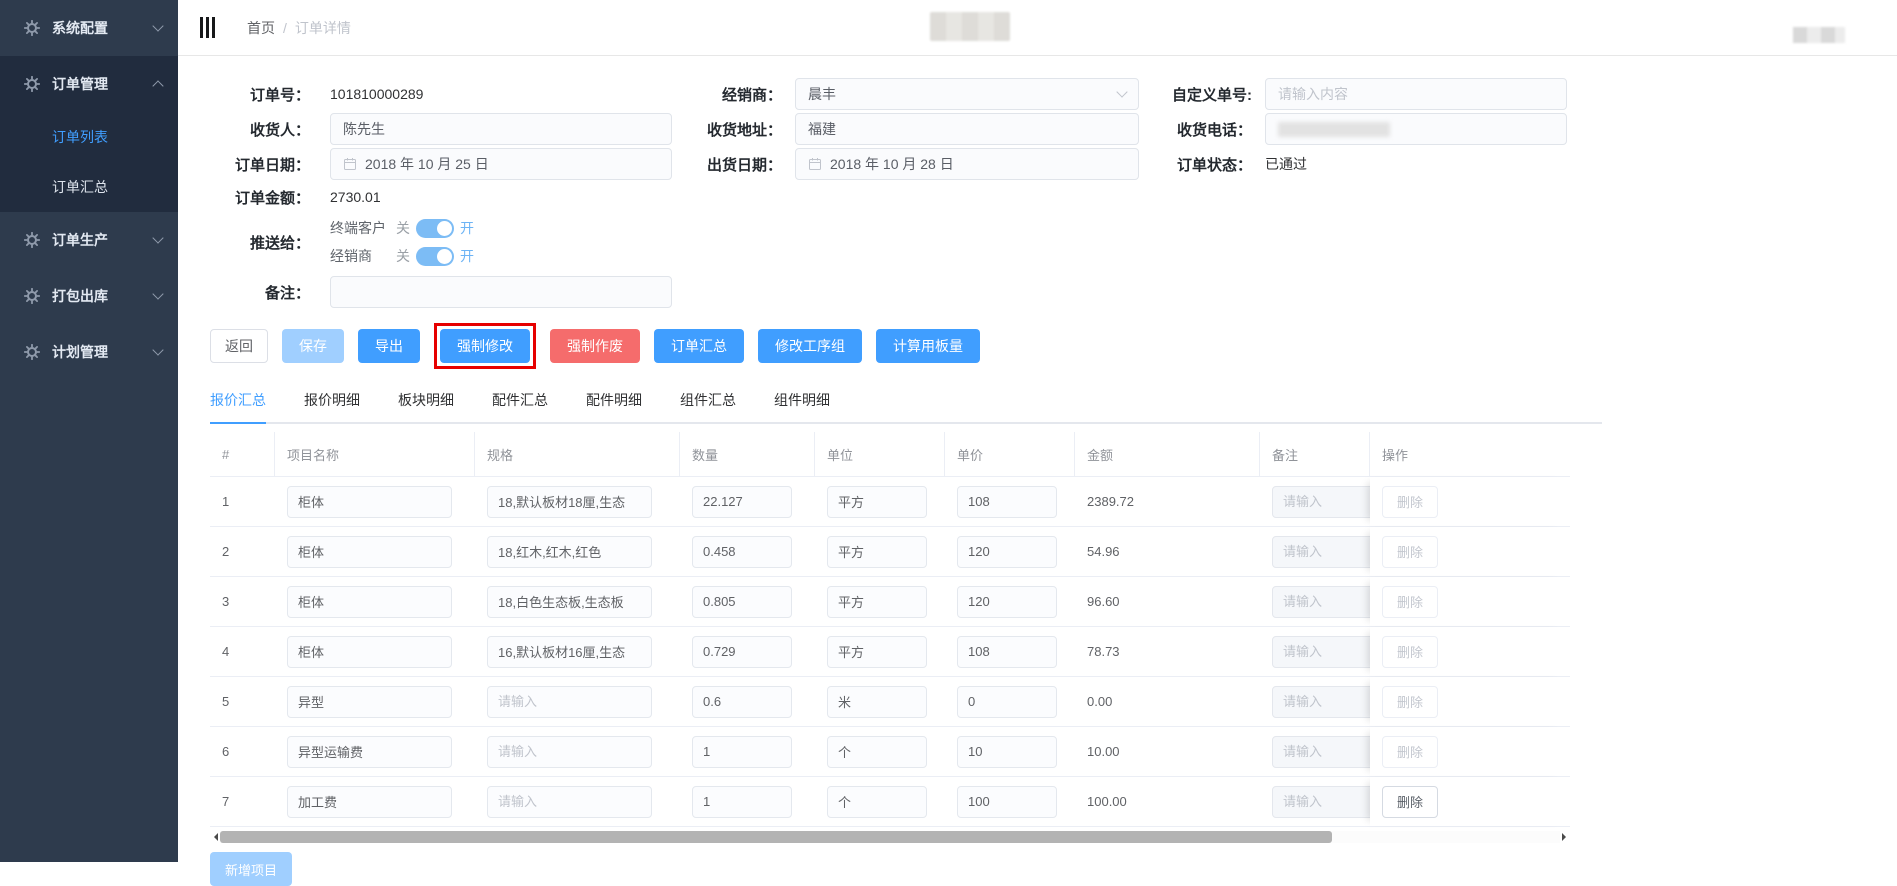 The height and width of the screenshot is (886, 1897). Describe the element at coordinates (89, 137) in the screenshot. I see `sidebar-subitem-订单列表: 订单列表` at that location.